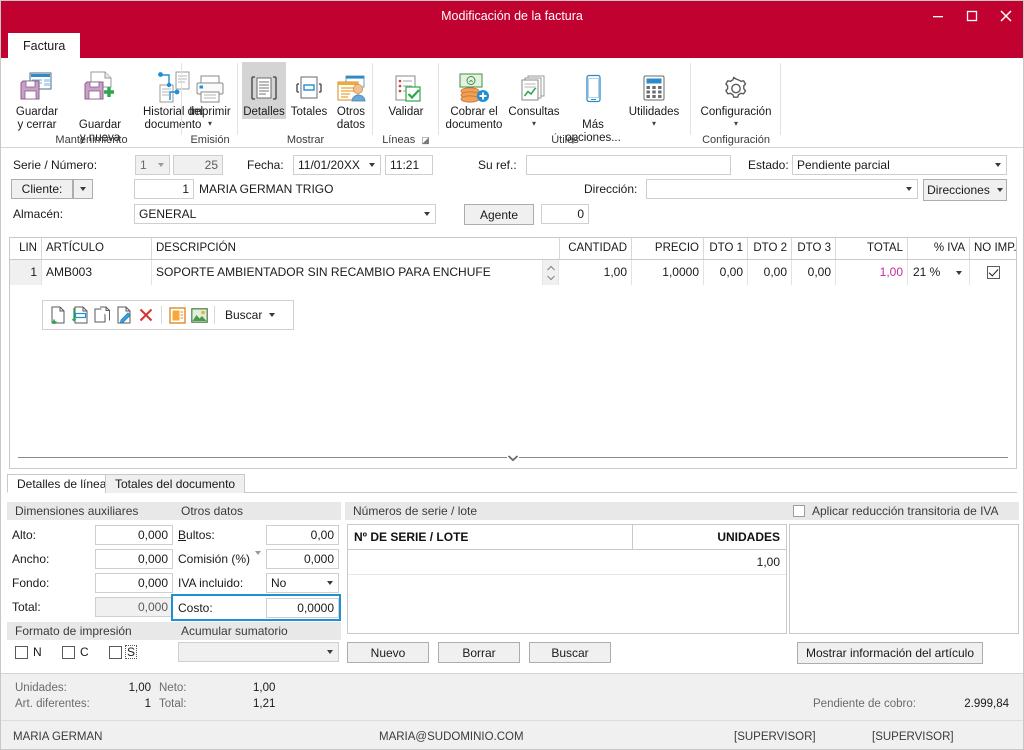  I want to click on cell-no-imp, so click(993, 272).